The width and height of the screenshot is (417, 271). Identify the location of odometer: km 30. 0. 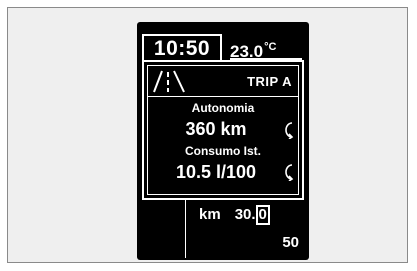
(252, 215).